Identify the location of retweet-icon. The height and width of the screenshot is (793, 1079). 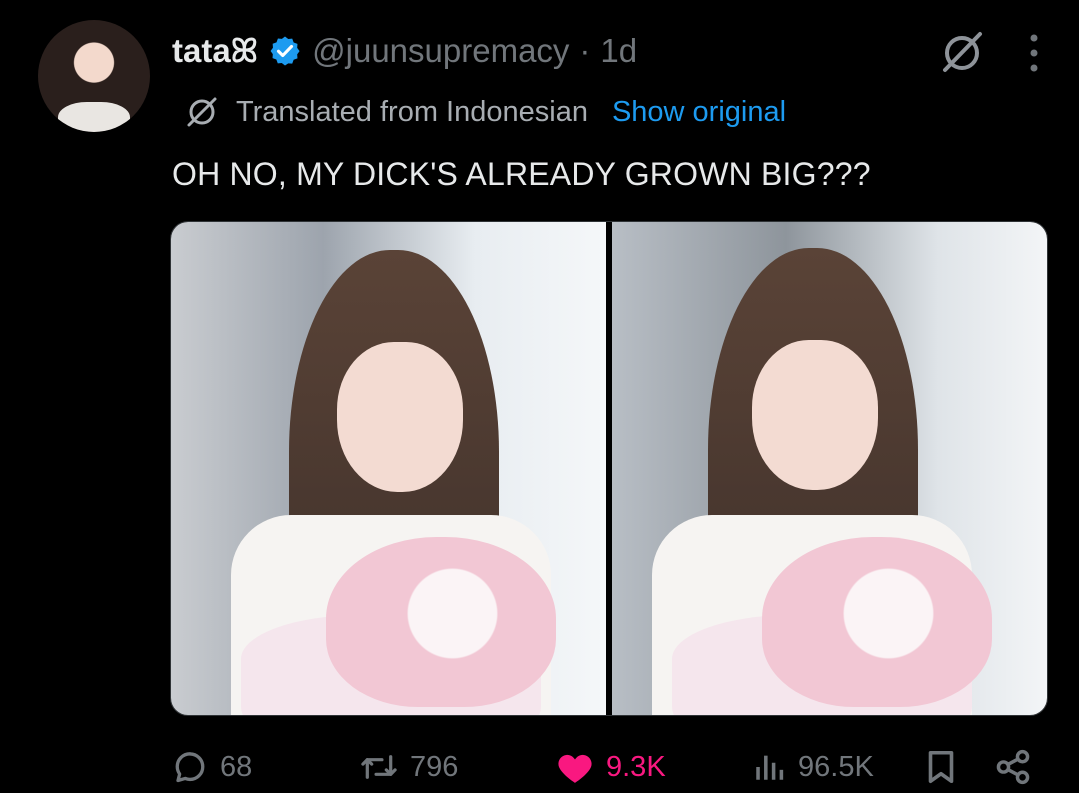
(379, 767).